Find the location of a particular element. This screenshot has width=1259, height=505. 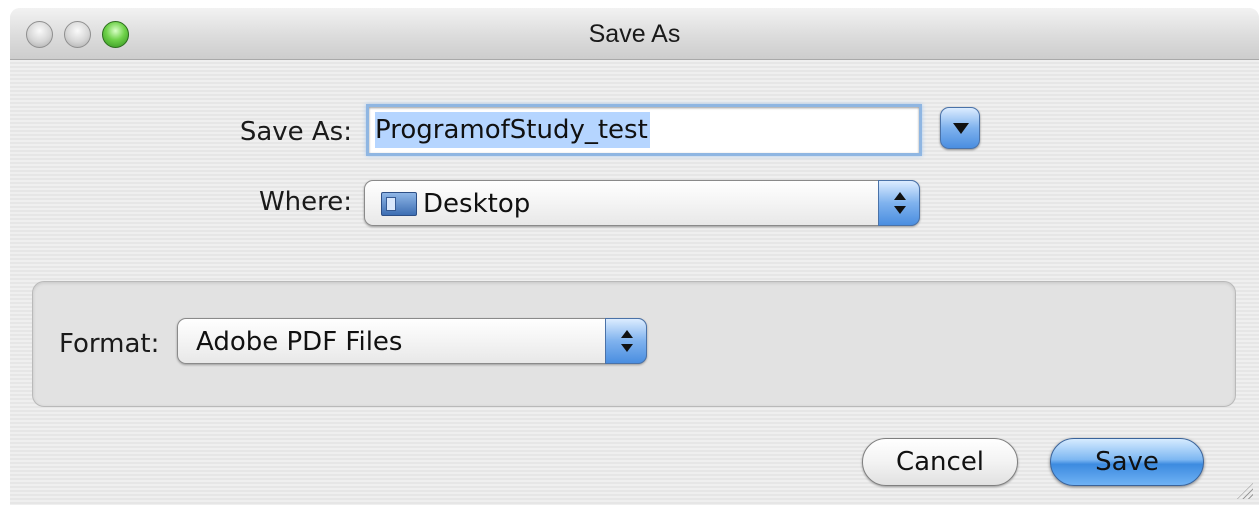

format-popup: Adobe PDF Files is located at coordinates (412, 341).